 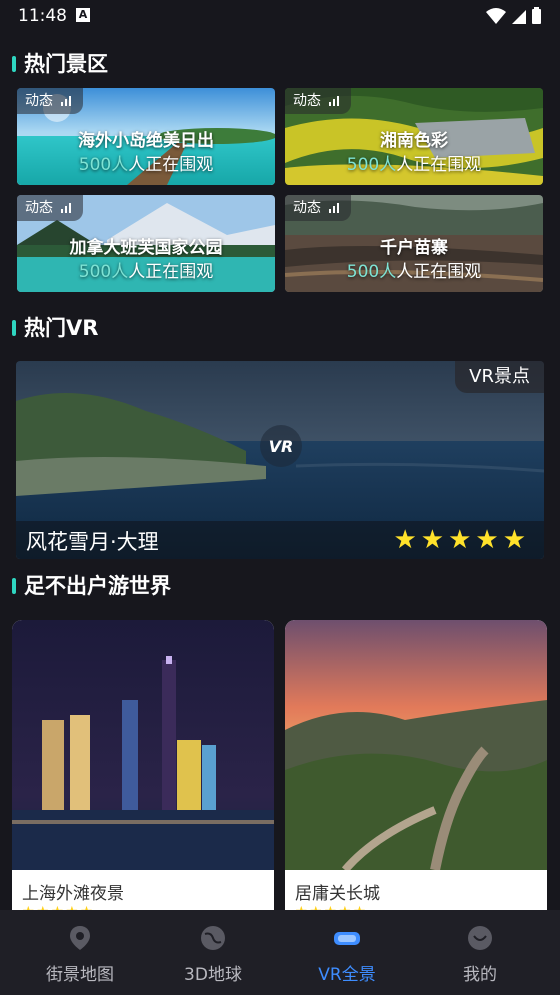 I want to click on vr-play-icon: VR, so click(x=281, y=446).